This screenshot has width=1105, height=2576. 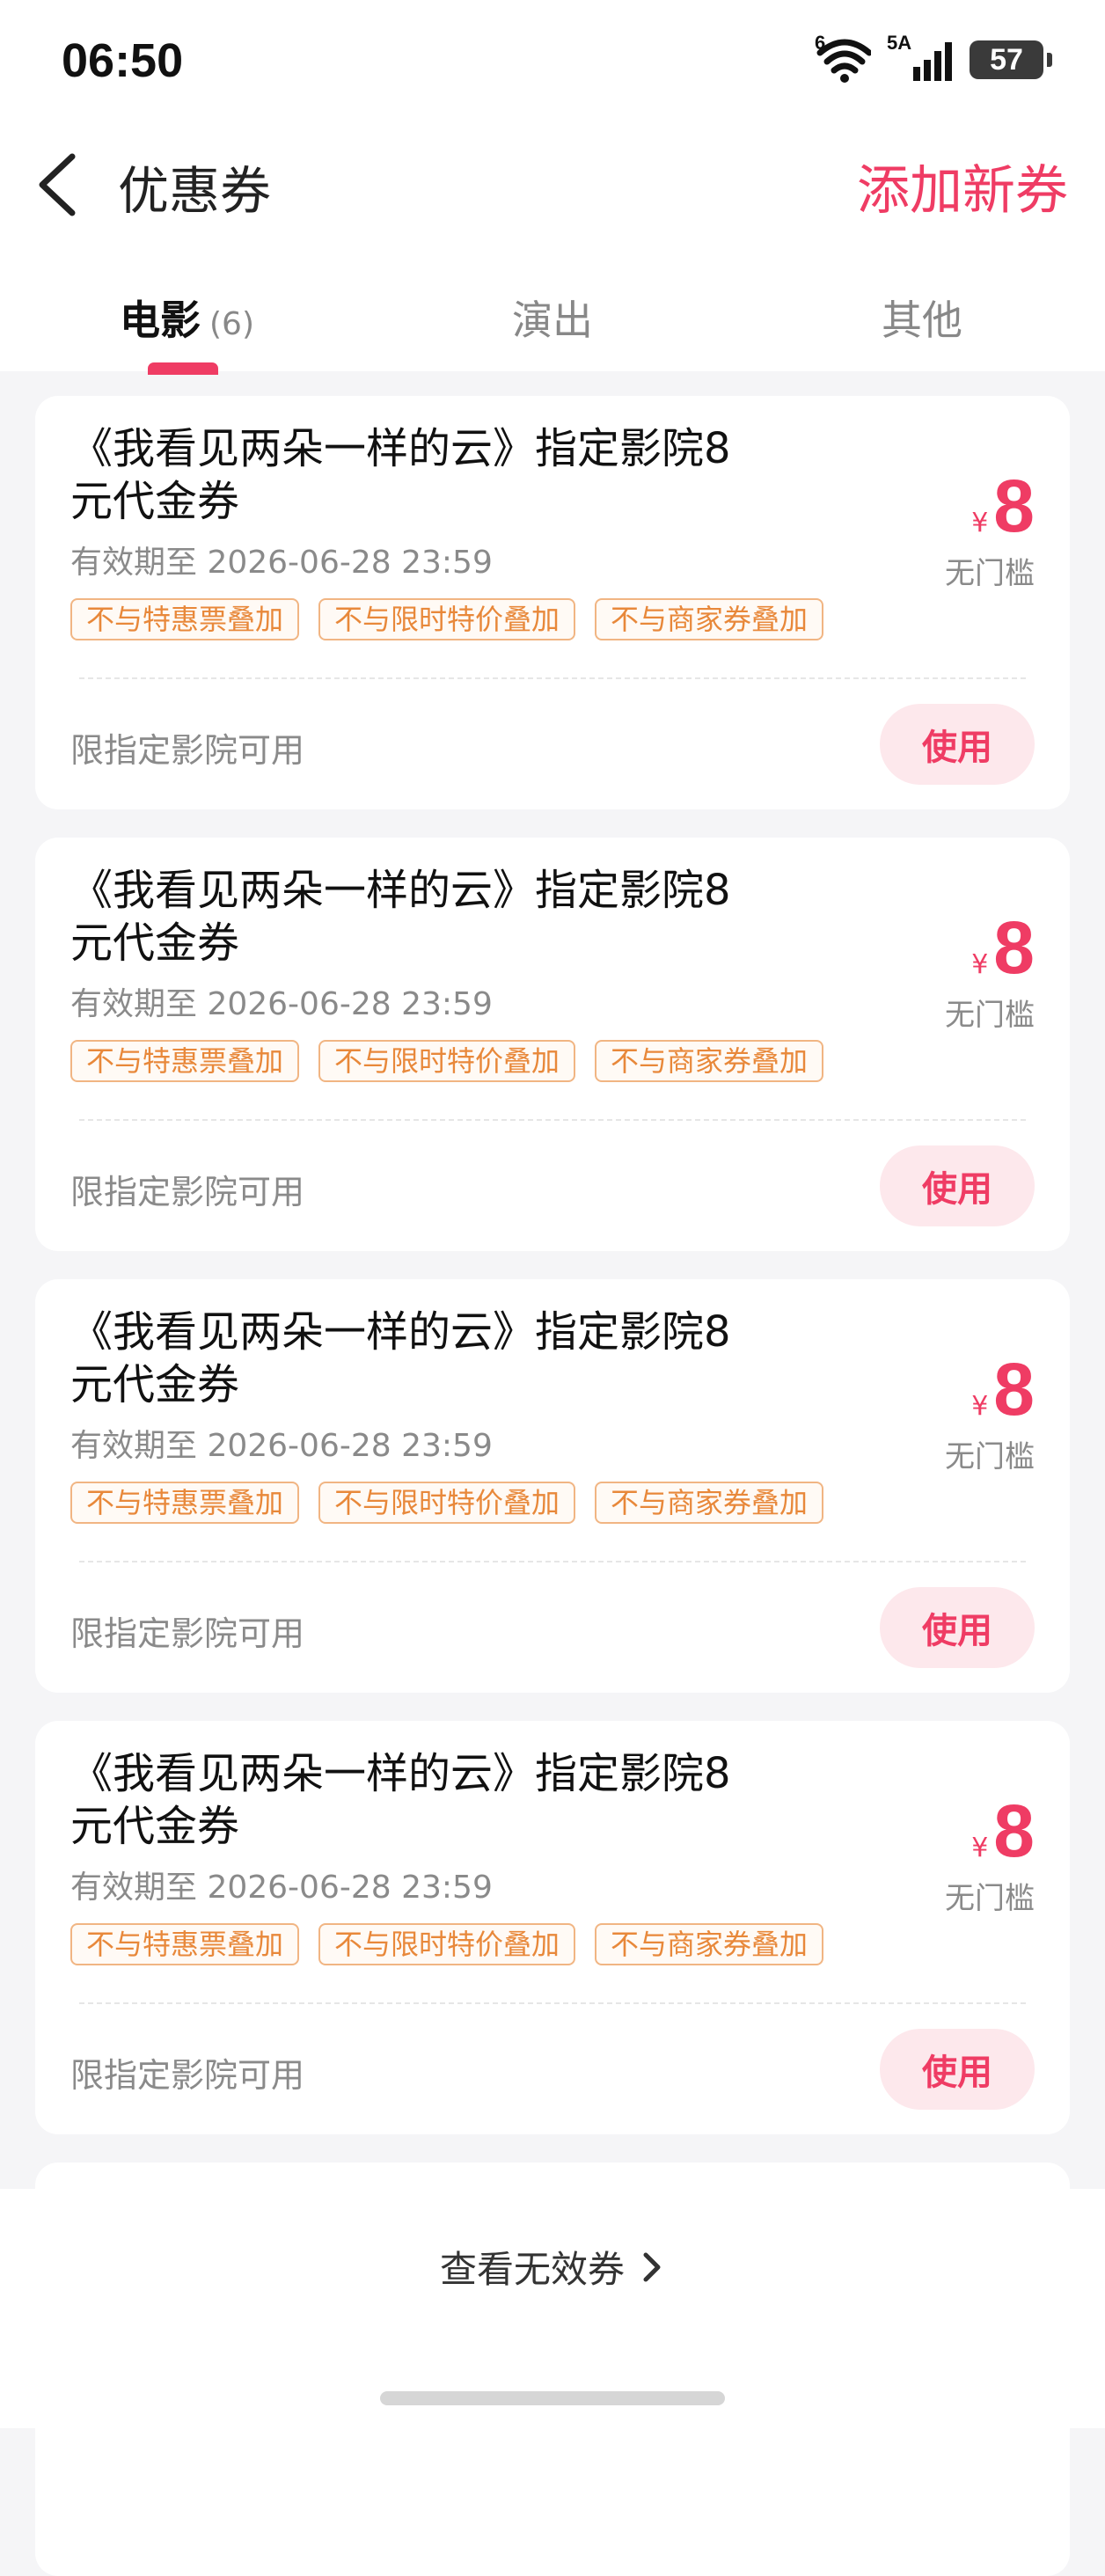 What do you see at coordinates (532, 2269) in the screenshot?
I see `view-invalid-label: 查看无效券` at bounding box center [532, 2269].